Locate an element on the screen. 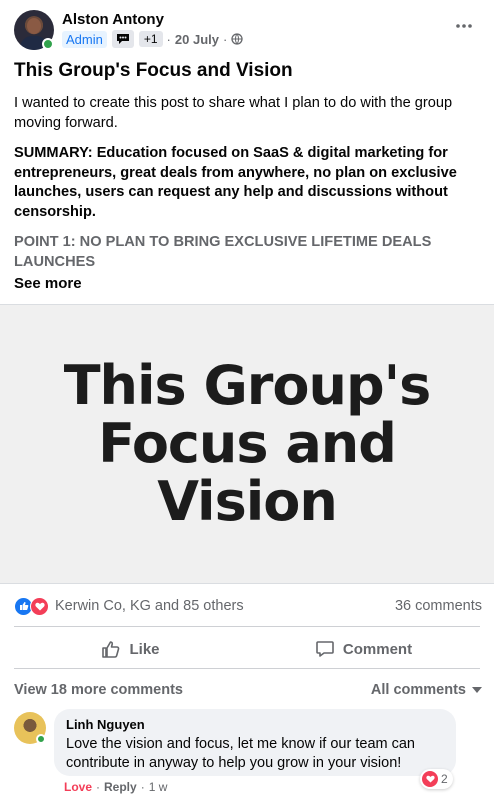 The width and height of the screenshot is (494, 800). extra-badges-count: +1 is located at coordinates (150, 39).